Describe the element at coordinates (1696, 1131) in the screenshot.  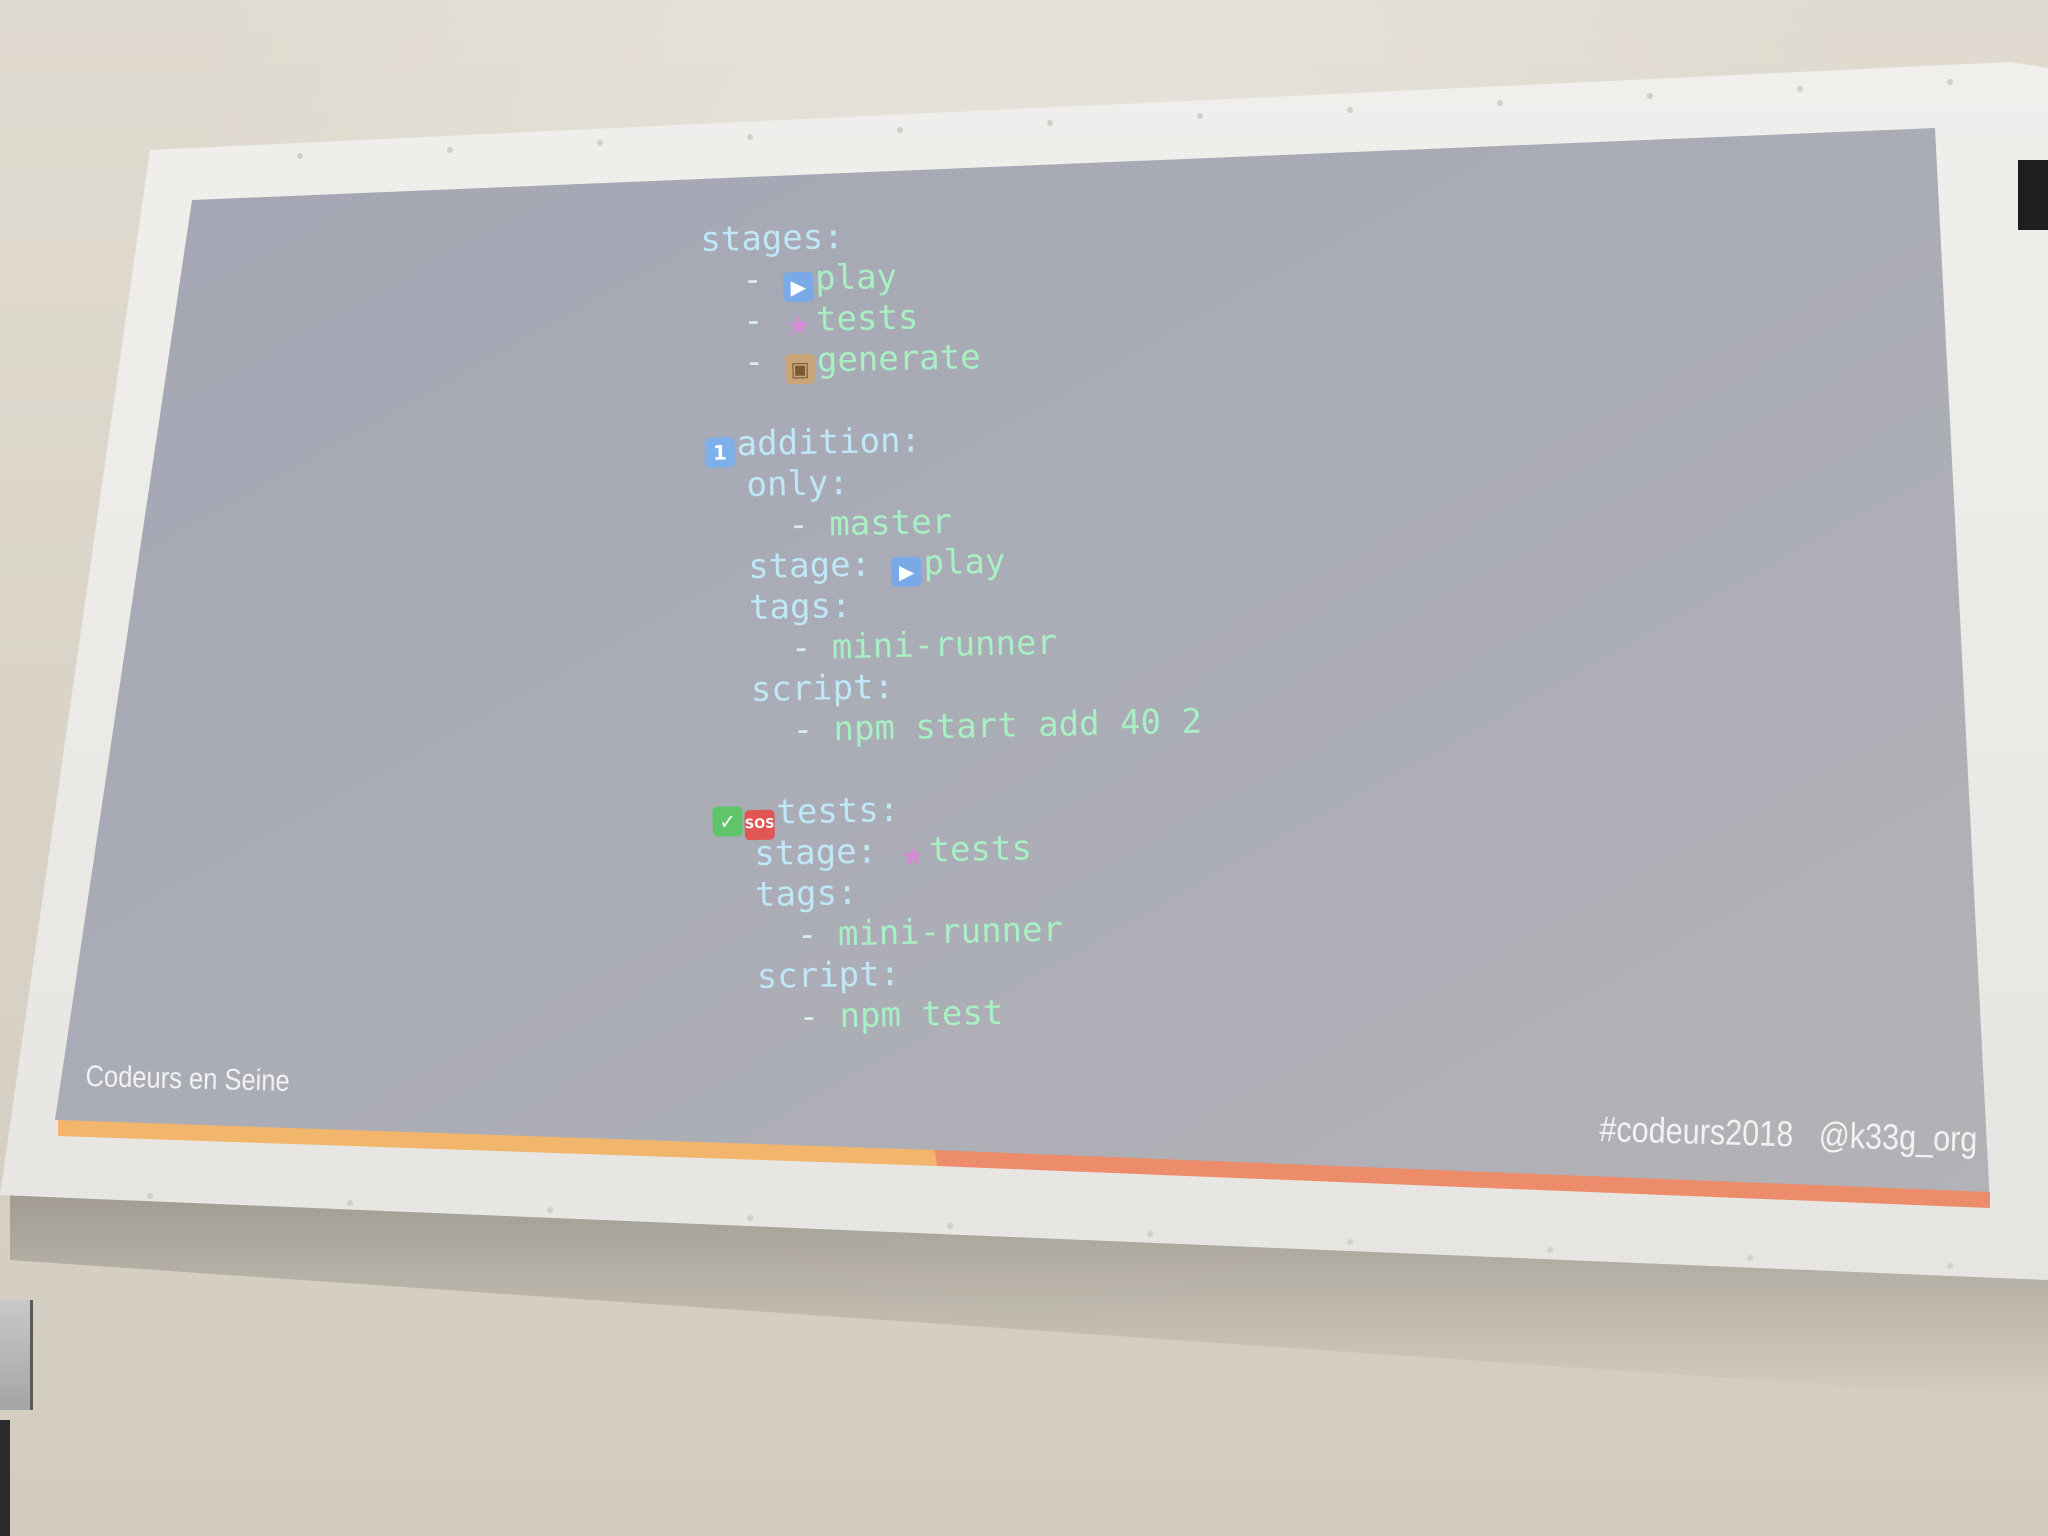
I see `footer-hashtag: #codeurs2018` at that location.